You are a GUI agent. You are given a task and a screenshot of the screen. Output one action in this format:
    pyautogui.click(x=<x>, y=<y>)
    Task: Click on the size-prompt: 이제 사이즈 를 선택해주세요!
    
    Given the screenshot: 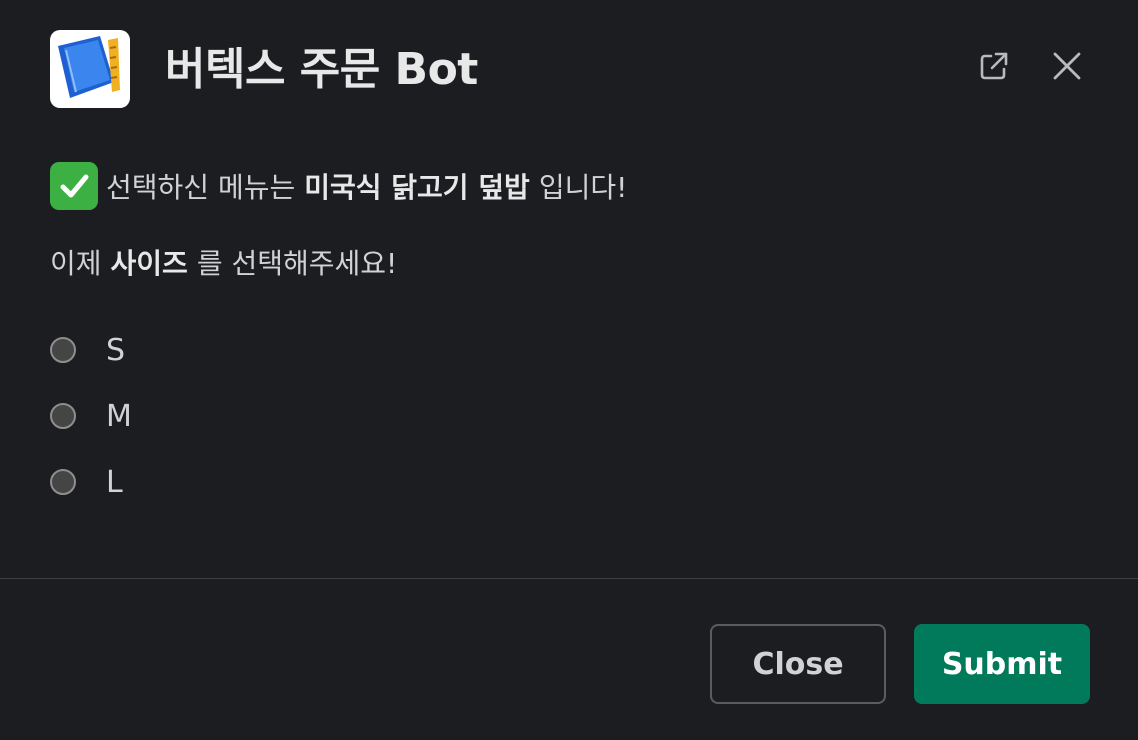 What is the action you would take?
    pyautogui.click(x=223, y=262)
    